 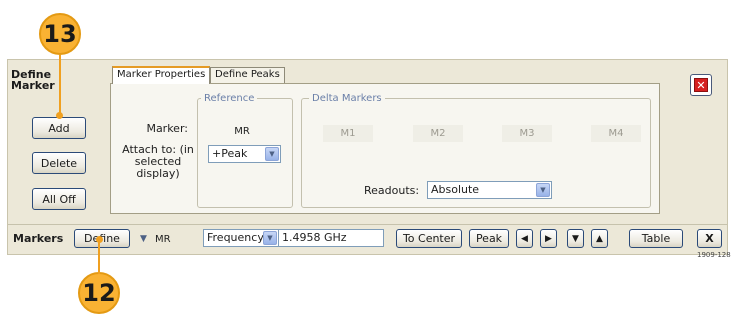 What do you see at coordinates (38, 238) in the screenshot?
I see `markers-label: Markers` at bounding box center [38, 238].